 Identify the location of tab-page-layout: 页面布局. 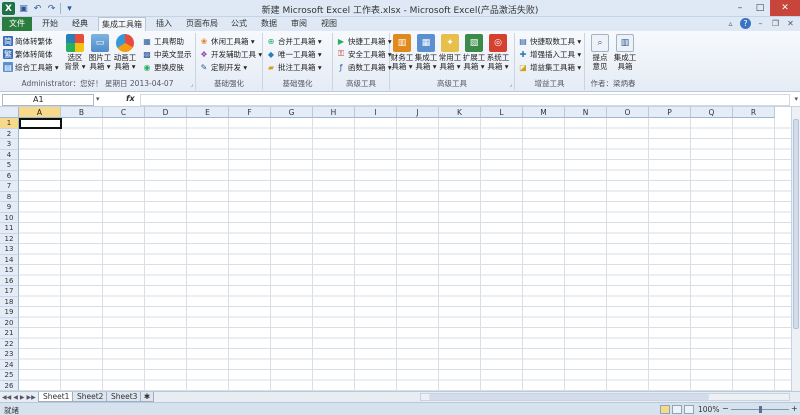
(202, 24).